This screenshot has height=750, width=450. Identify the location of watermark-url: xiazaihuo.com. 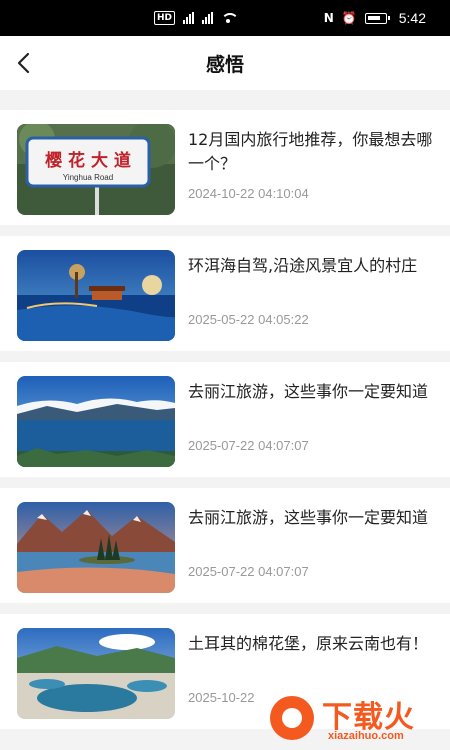
(366, 736).